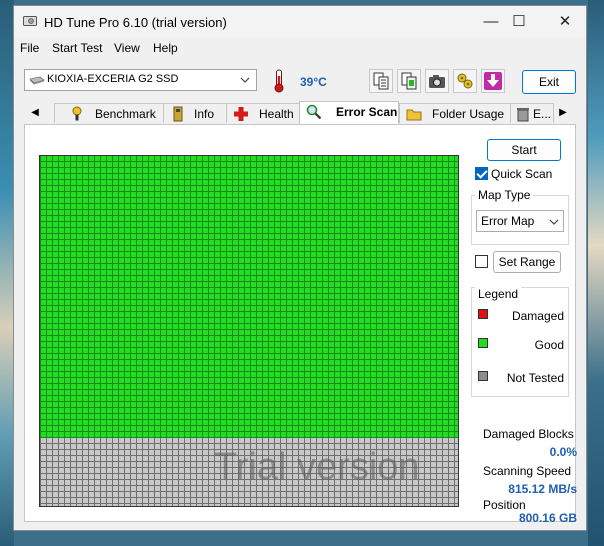 The width and height of the screenshot is (604, 546). What do you see at coordinates (77, 113) in the screenshot?
I see `benchmark-icon` at bounding box center [77, 113].